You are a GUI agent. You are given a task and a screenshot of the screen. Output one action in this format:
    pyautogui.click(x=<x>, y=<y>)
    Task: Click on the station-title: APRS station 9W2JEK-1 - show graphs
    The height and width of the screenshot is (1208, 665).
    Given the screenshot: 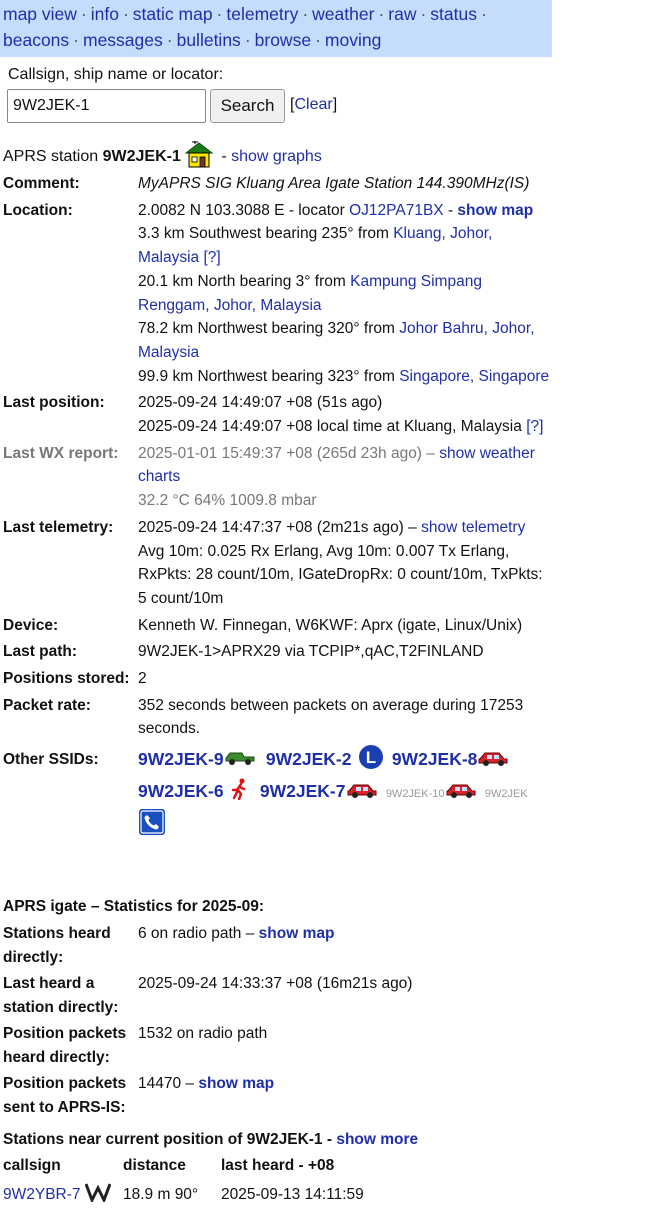 What is the action you would take?
    pyautogui.click(x=162, y=155)
    